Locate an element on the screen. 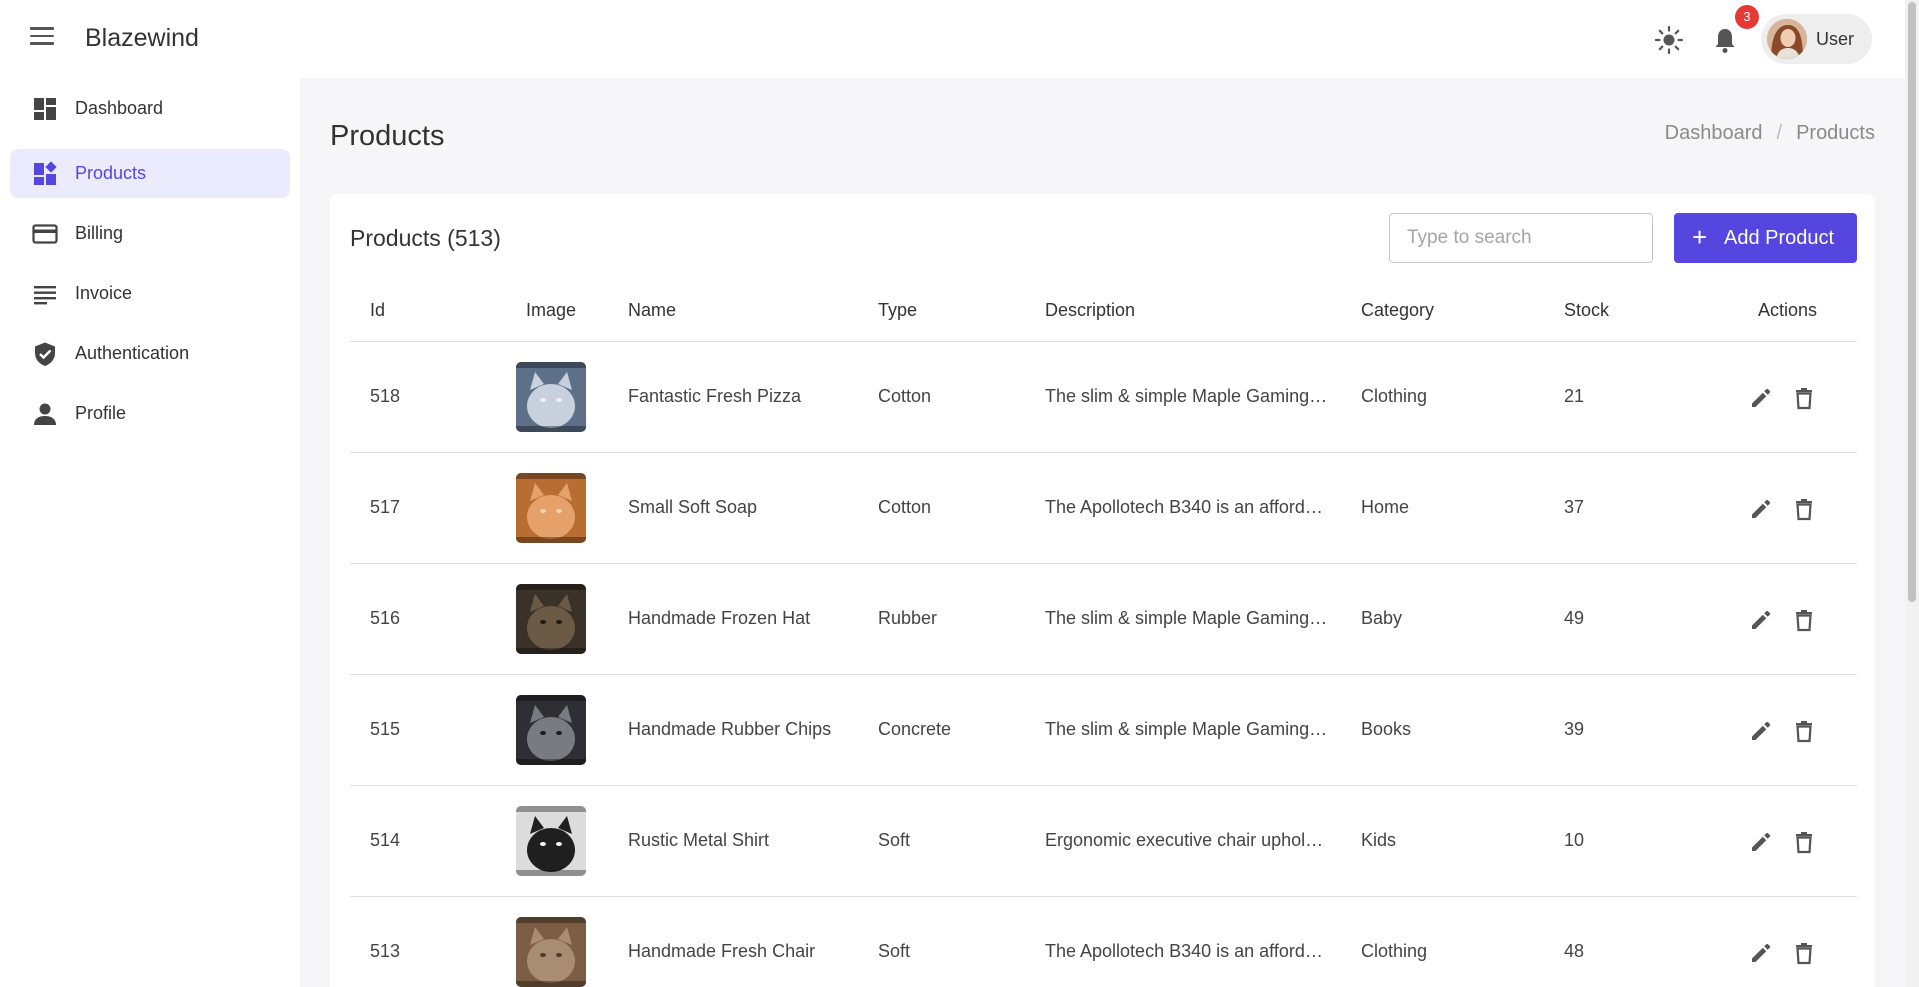 The image size is (1919, 987). column-header-name: Name is located at coordinates (652, 310).